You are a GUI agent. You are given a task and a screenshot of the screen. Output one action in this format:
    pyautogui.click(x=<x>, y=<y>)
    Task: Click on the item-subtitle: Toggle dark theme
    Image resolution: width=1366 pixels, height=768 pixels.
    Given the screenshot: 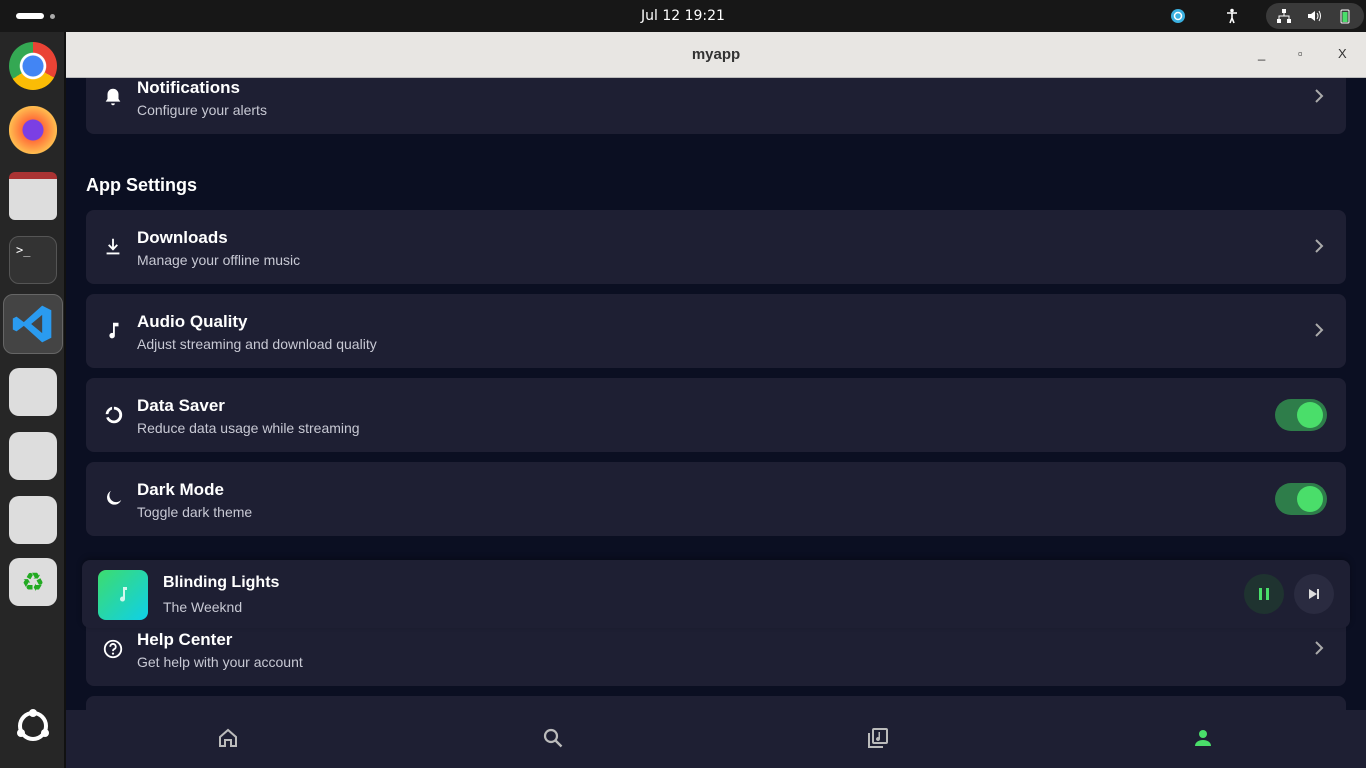 What is the action you would take?
    pyautogui.click(x=195, y=512)
    